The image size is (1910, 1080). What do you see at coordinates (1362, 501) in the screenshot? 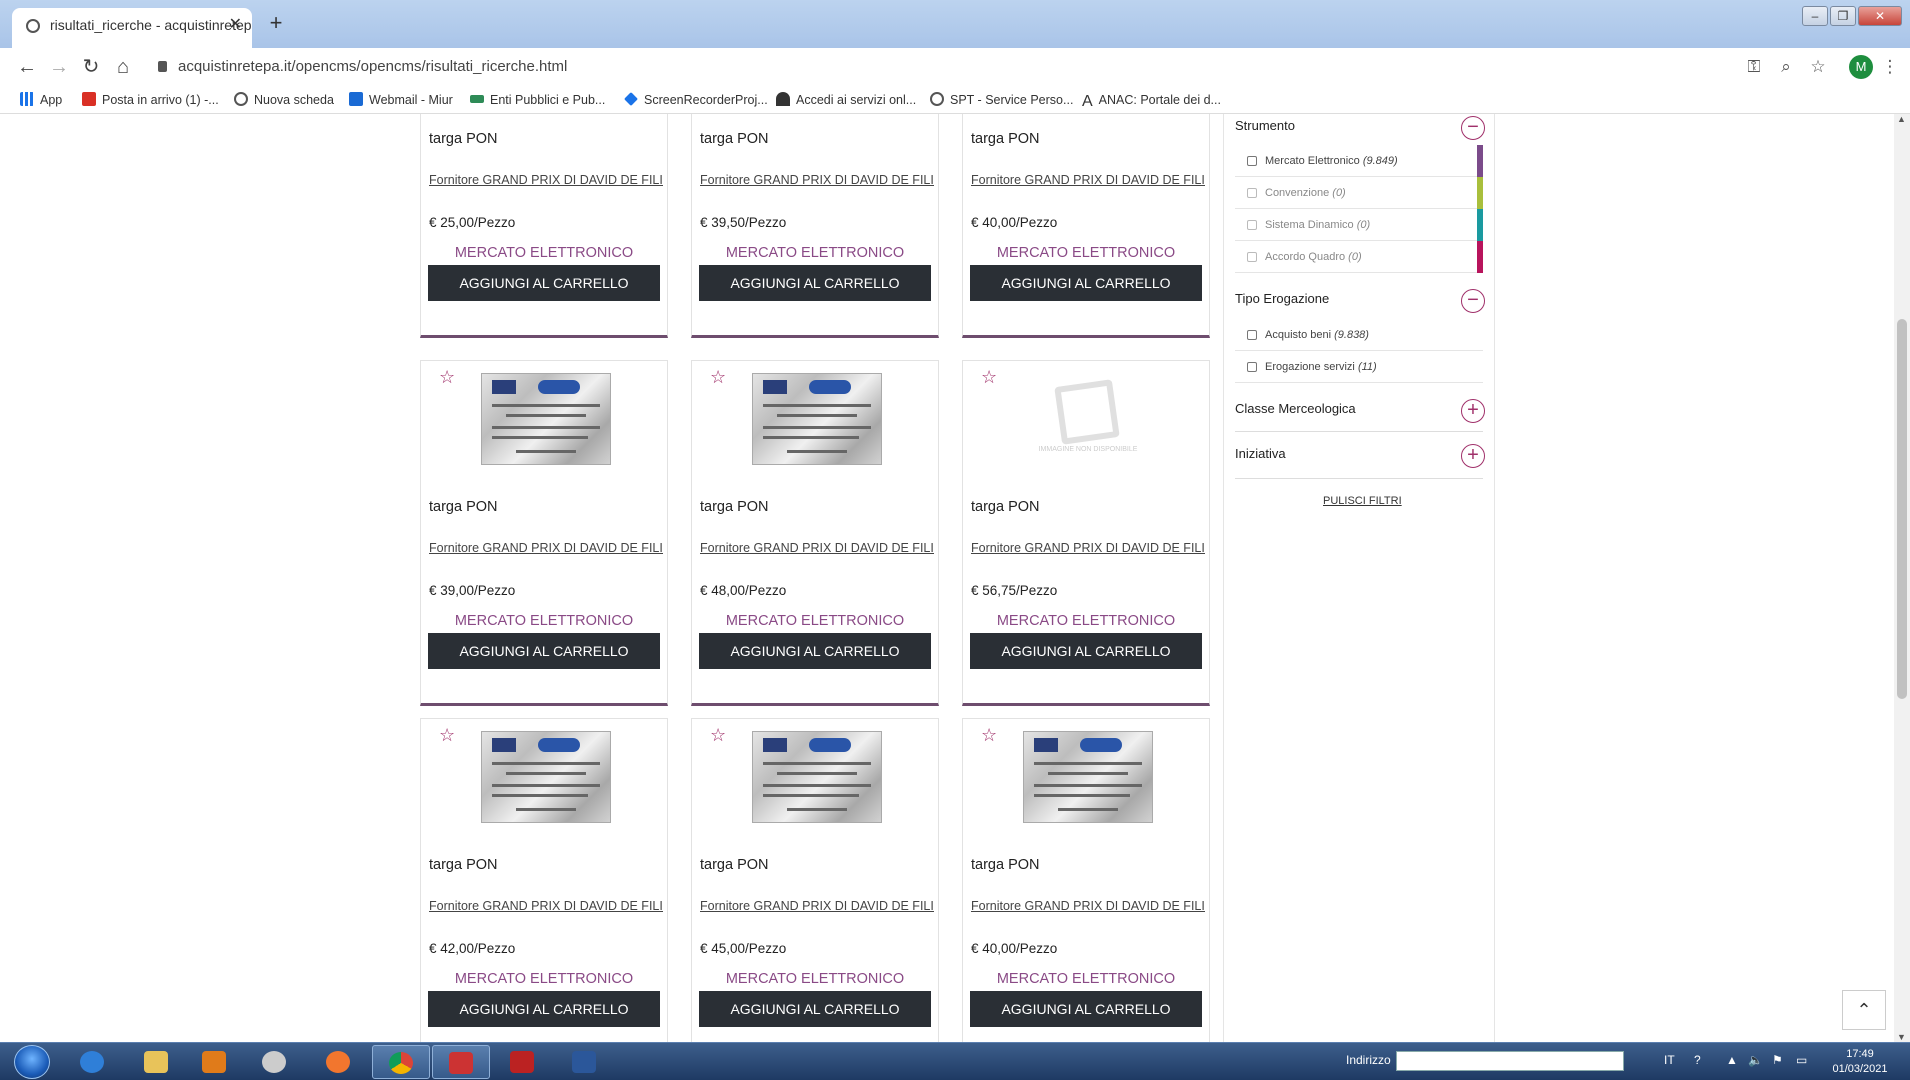
I see `clear-filters-link: PULISCI FILTRI` at bounding box center [1362, 501].